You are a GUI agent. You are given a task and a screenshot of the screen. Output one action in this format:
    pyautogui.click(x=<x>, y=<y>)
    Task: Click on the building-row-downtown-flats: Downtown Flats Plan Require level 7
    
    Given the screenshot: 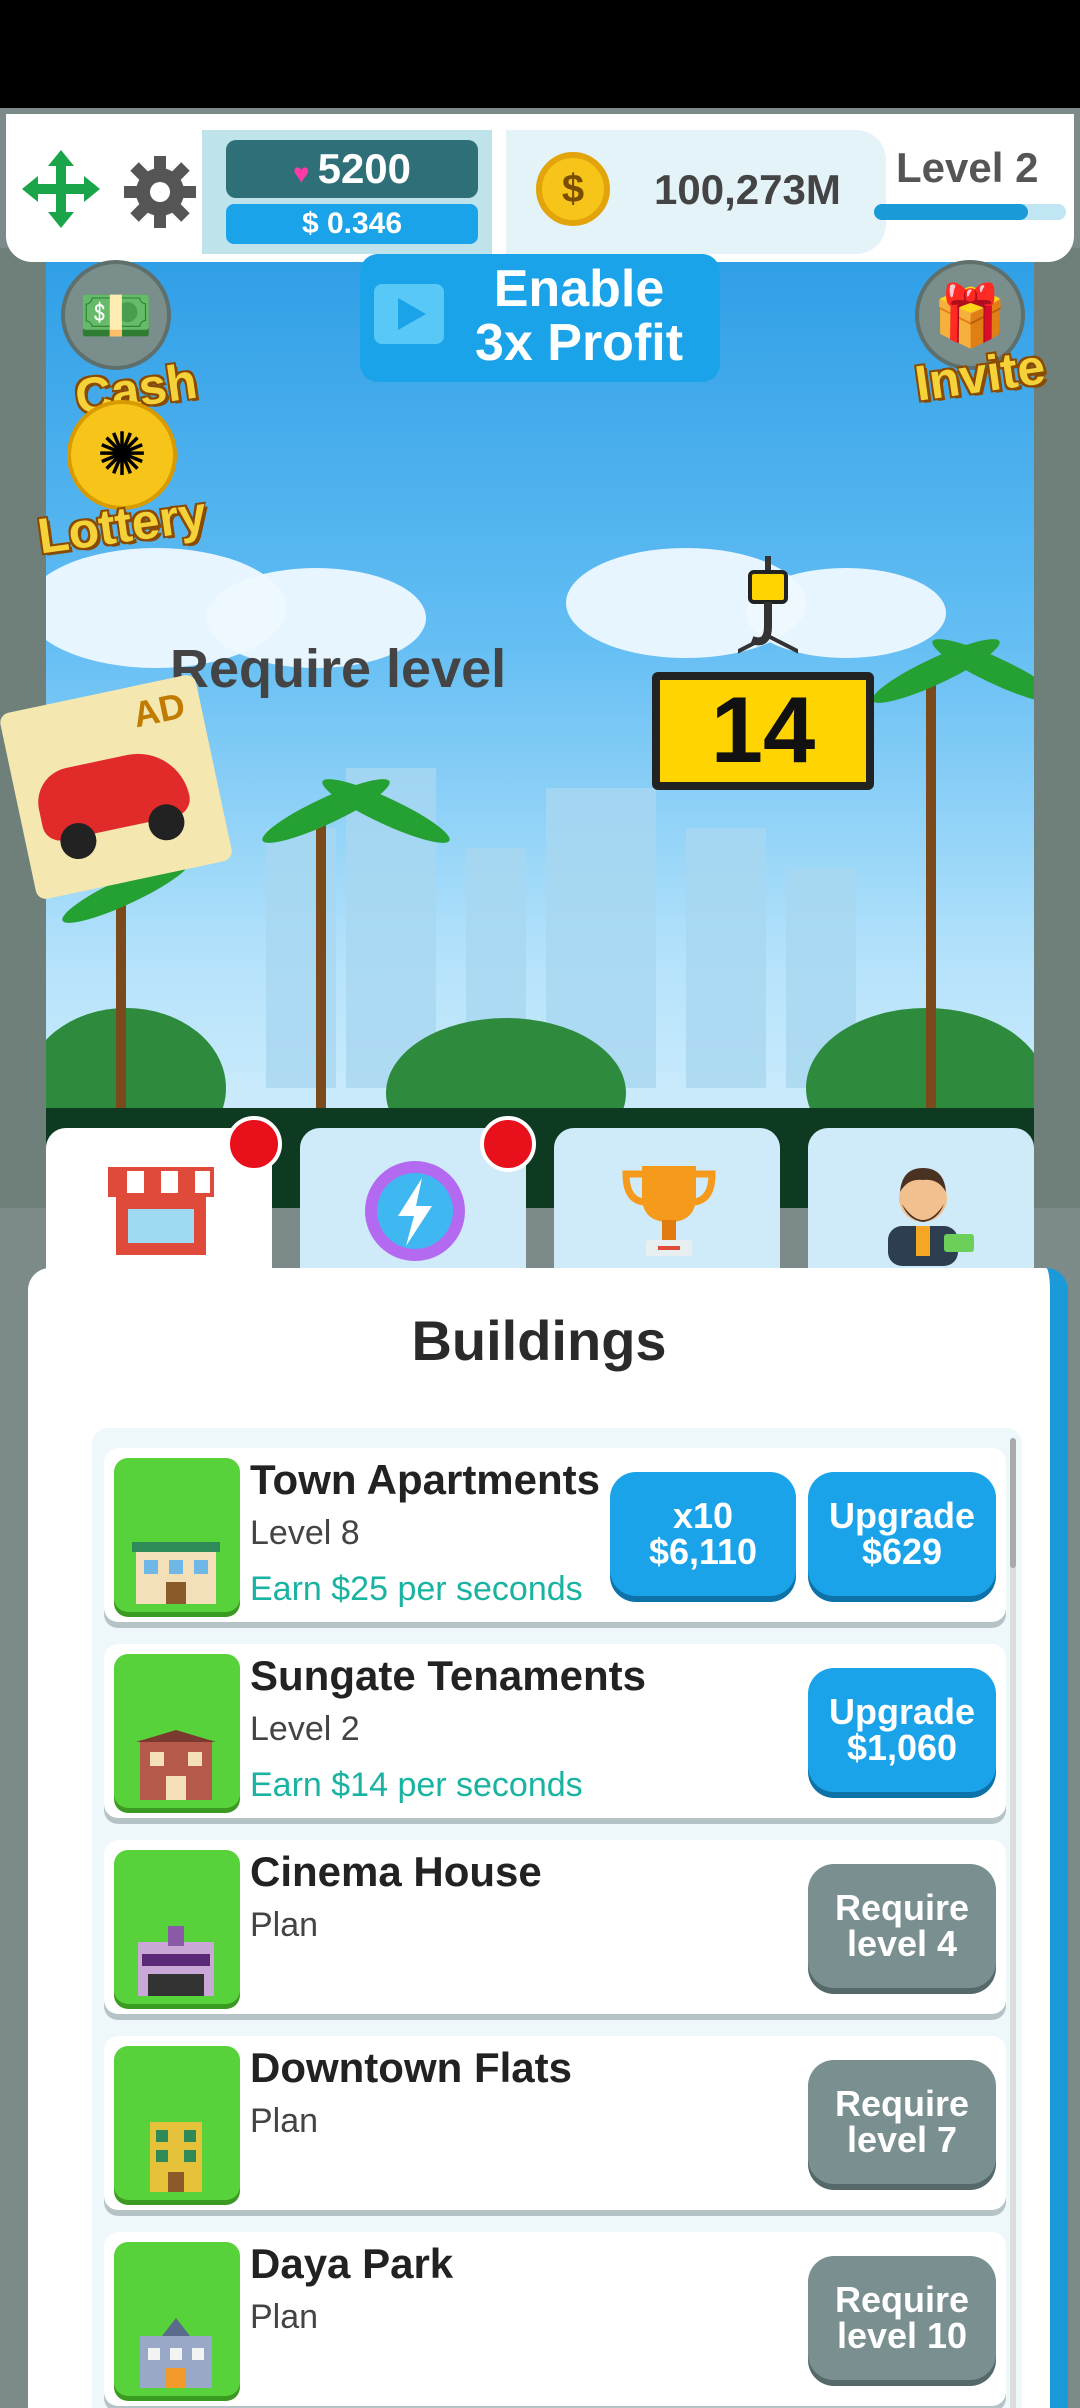 What is the action you would take?
    pyautogui.click(x=555, y=2123)
    